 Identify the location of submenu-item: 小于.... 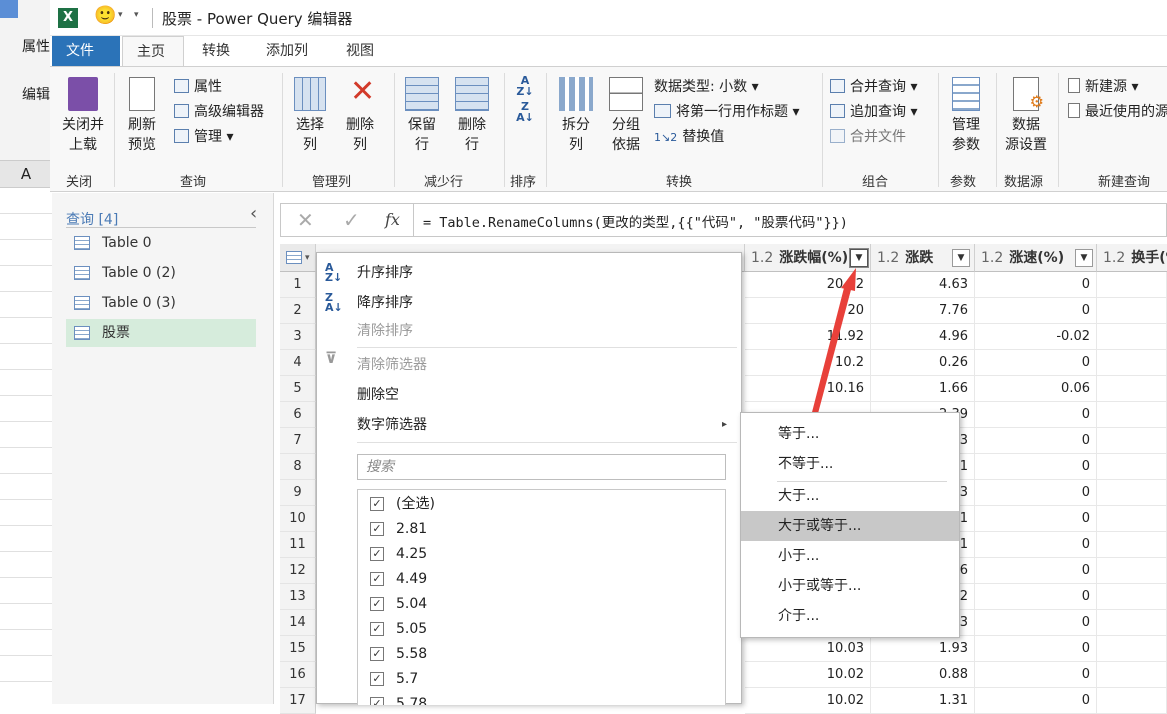
(850, 556).